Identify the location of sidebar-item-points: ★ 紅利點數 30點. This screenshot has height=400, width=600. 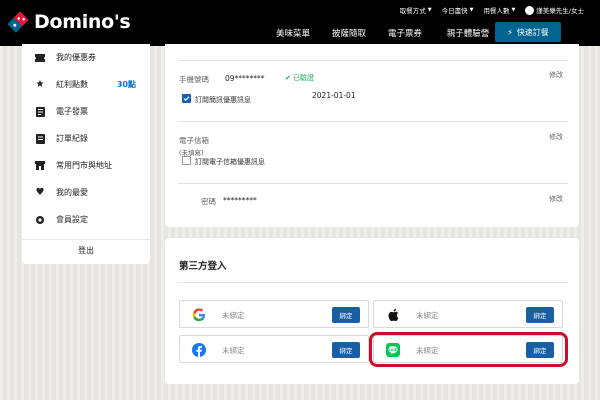
(86, 84).